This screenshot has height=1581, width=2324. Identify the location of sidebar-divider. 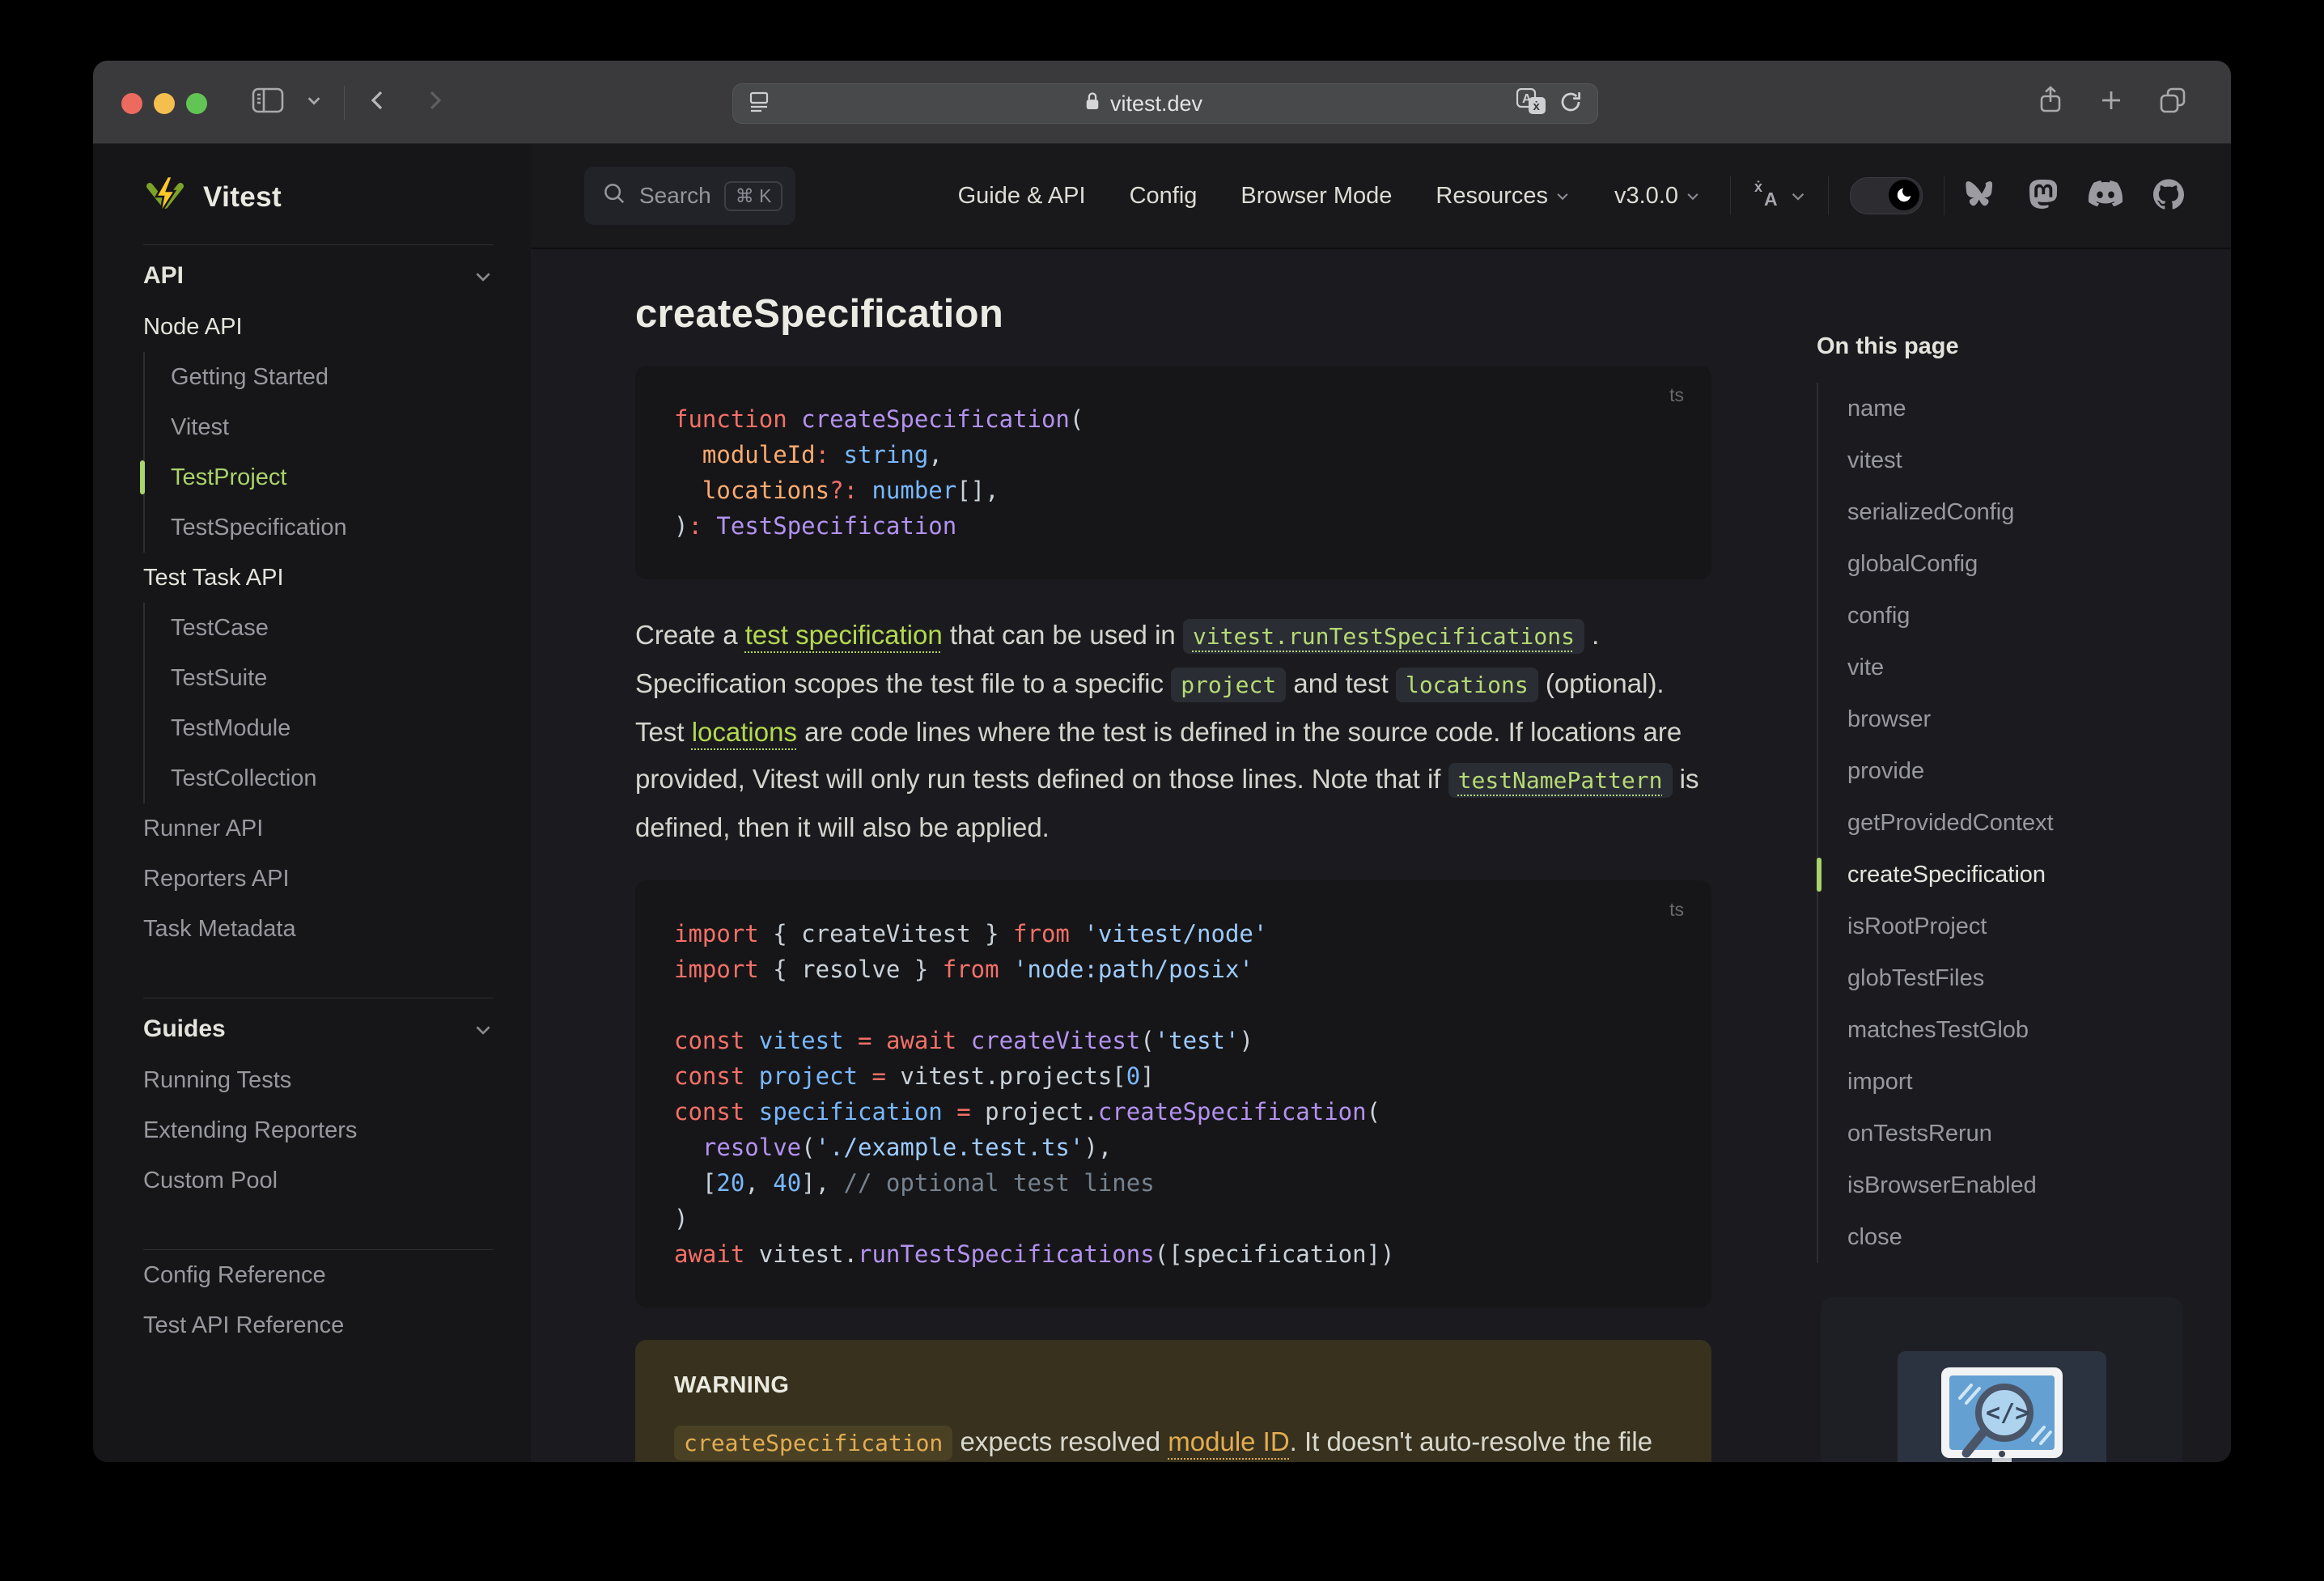
(319, 244).